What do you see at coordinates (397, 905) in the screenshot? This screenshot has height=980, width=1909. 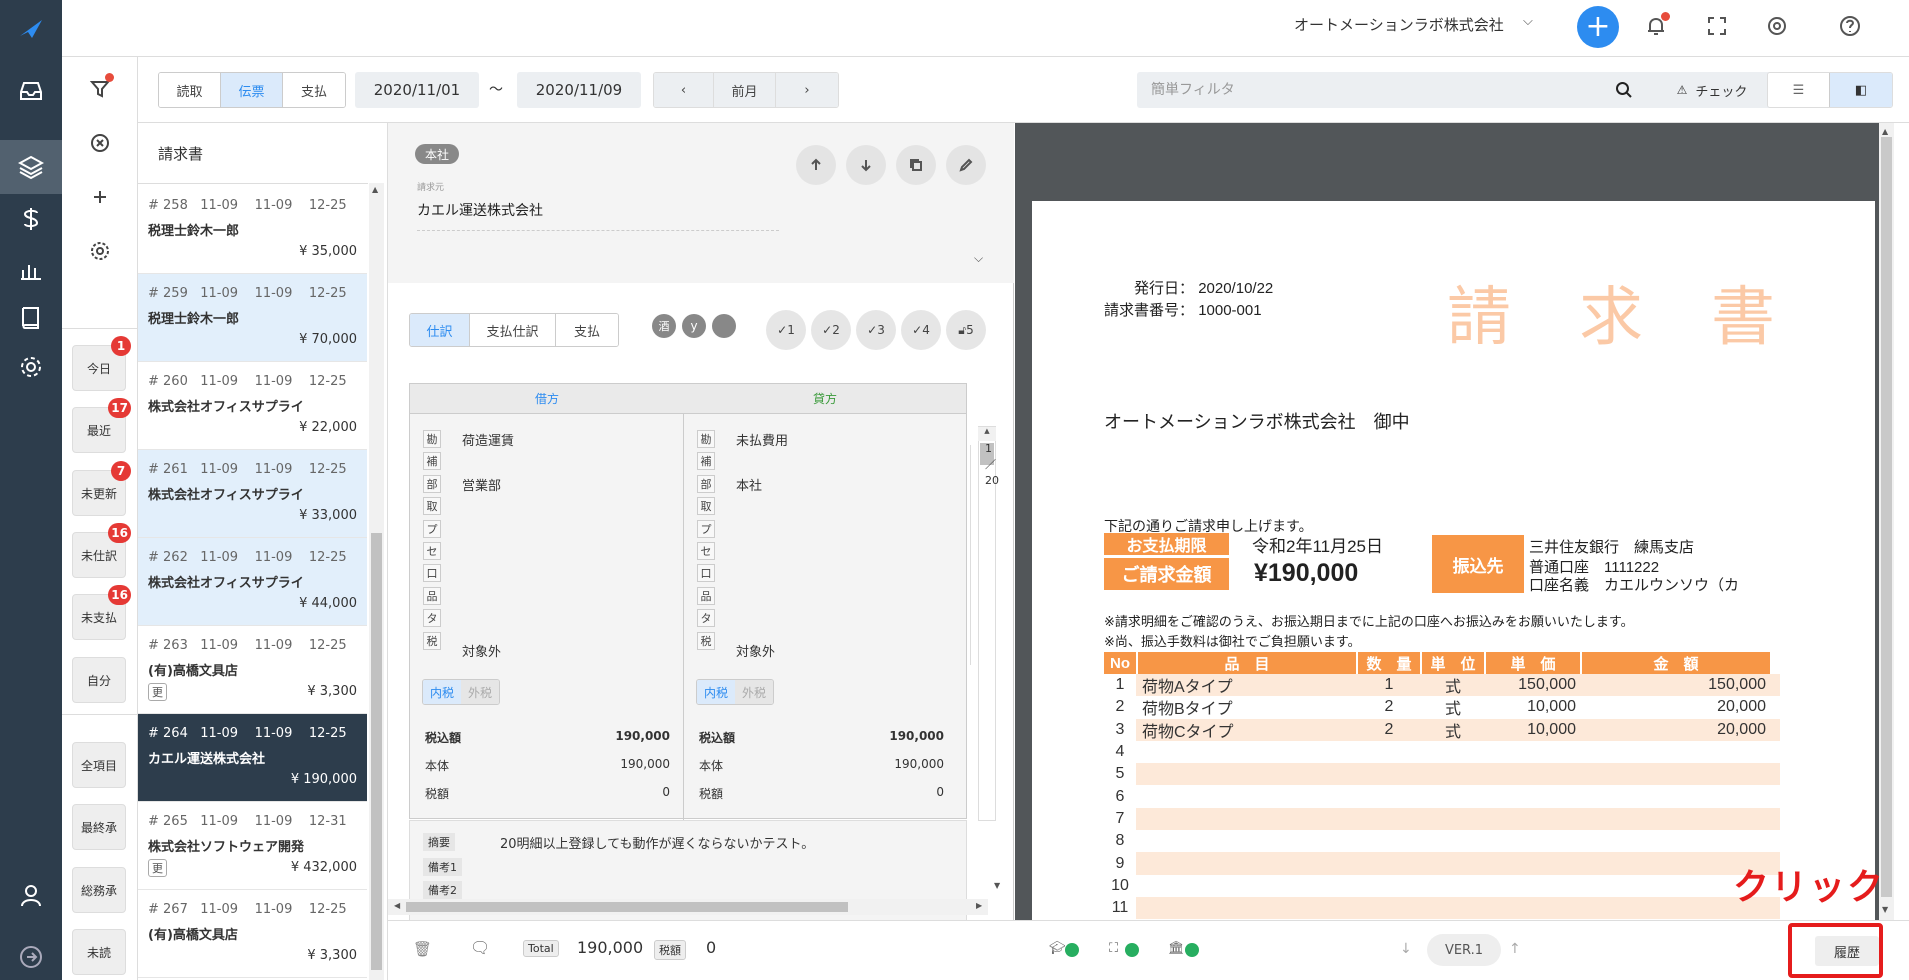 I see `scroll-left-icon: ◀` at bounding box center [397, 905].